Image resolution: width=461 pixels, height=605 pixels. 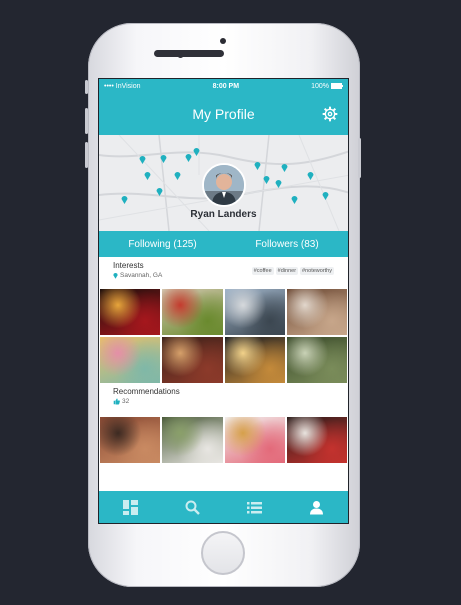 I want to click on restaurant-interior-photo, so click(x=192, y=360).